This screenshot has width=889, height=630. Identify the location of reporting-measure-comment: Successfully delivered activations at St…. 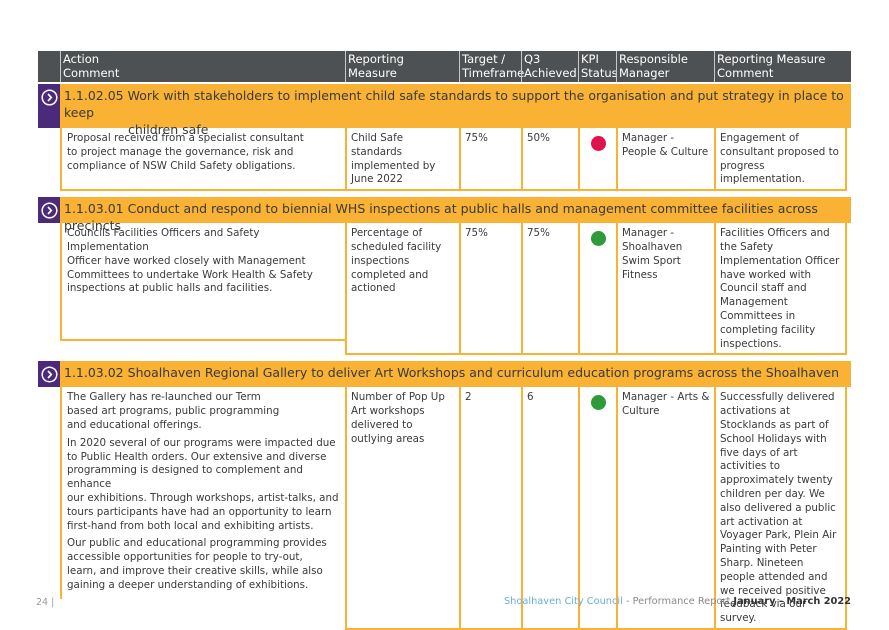
(780, 508).